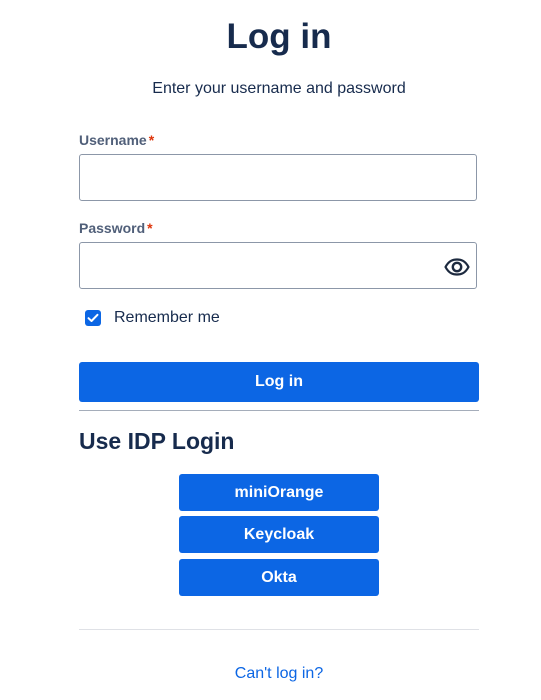 Image resolution: width=541 pixels, height=700 pixels. I want to click on remember-me-label: Remember me, so click(167, 317).